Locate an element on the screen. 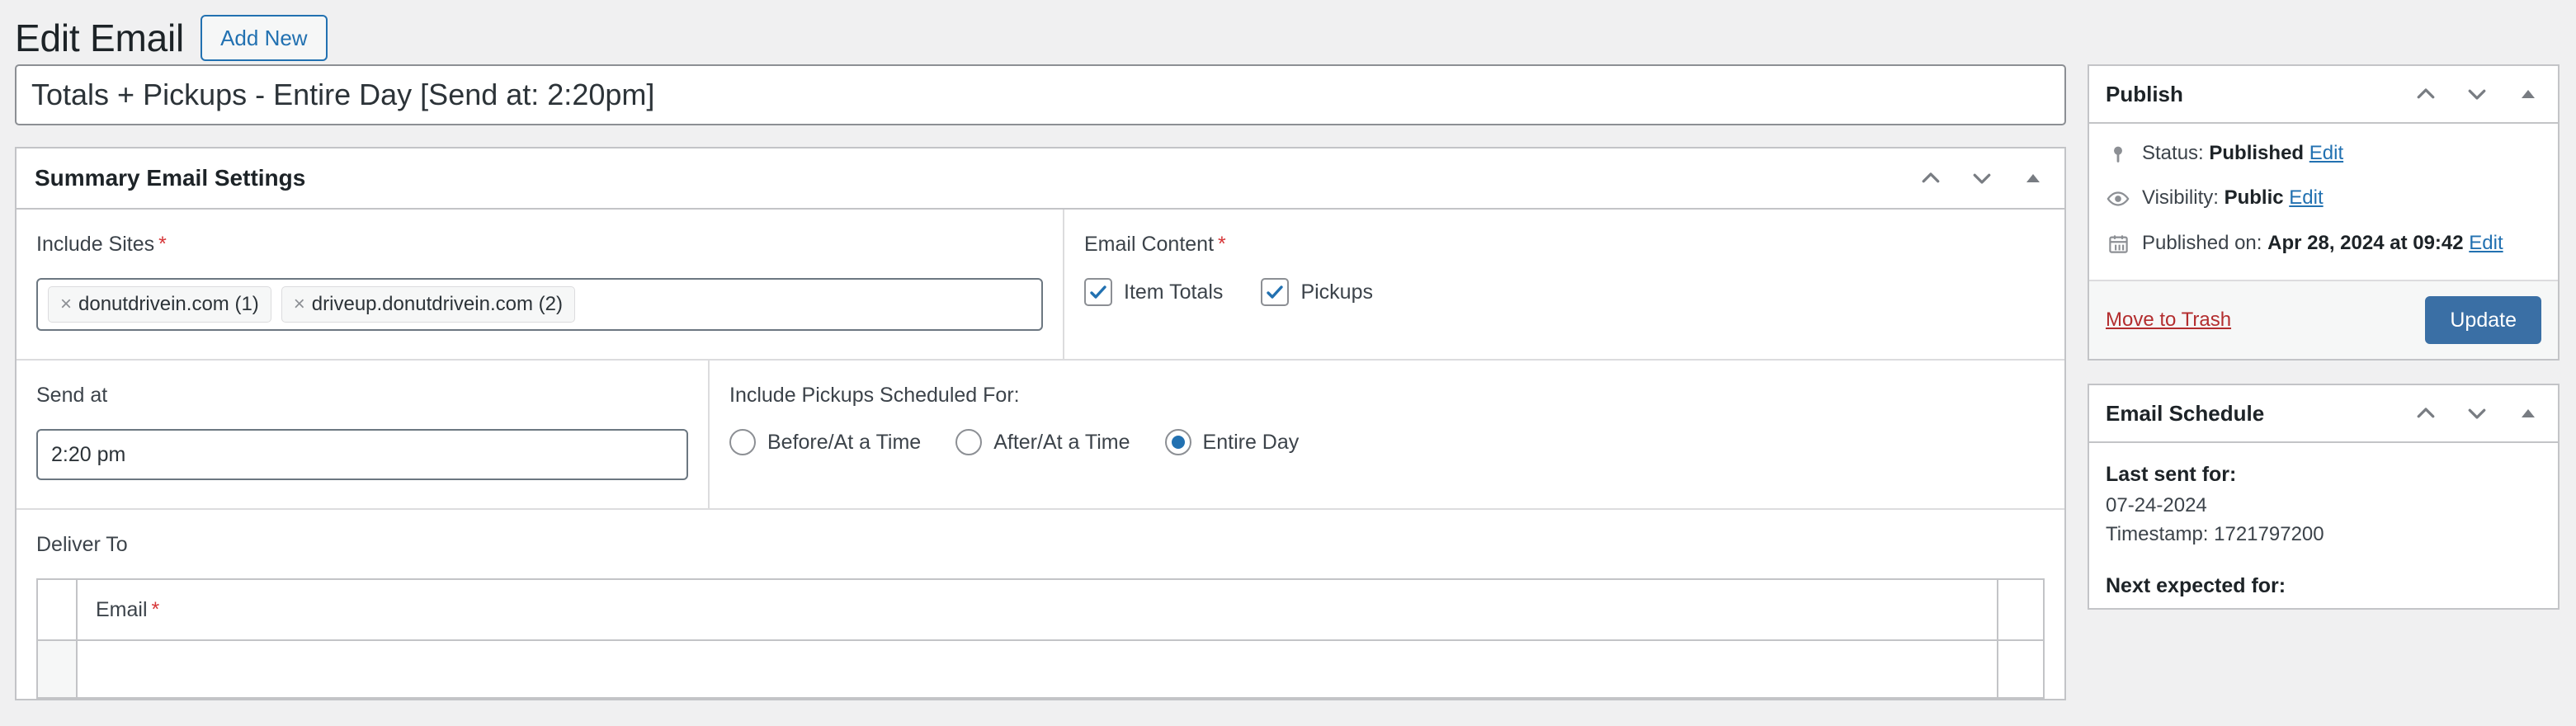 This screenshot has width=2576, height=726. table-row is located at coordinates (1040, 669).